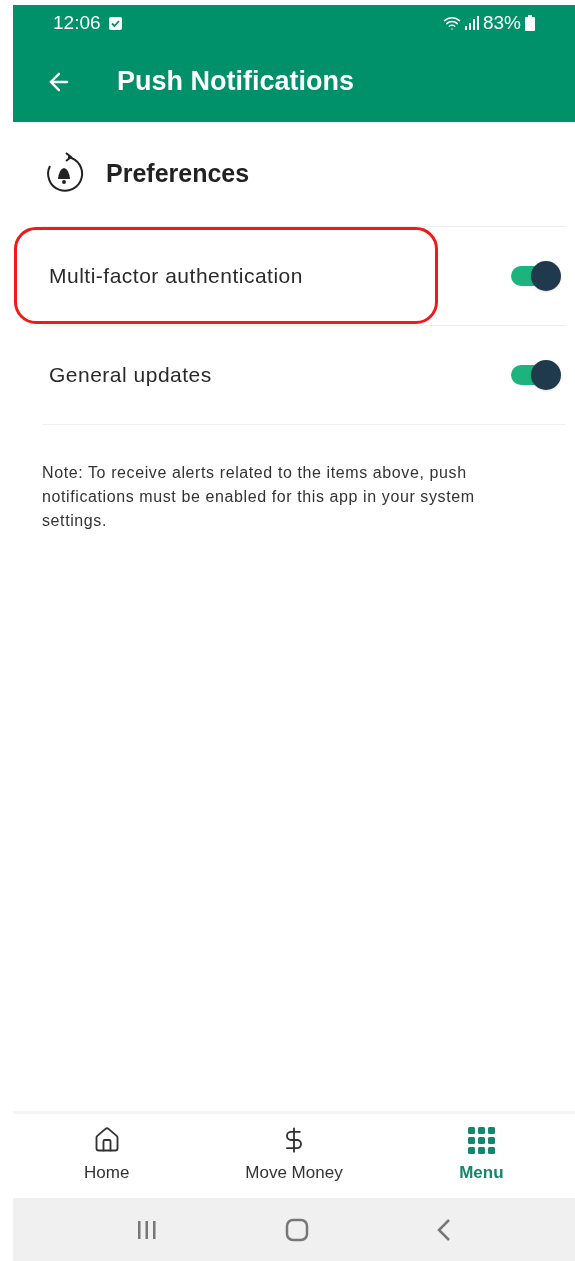  I want to click on note-text: Note: To receive alerts related to the items above, push notifications must be enabled for this app in your system settings., so click(259, 497).